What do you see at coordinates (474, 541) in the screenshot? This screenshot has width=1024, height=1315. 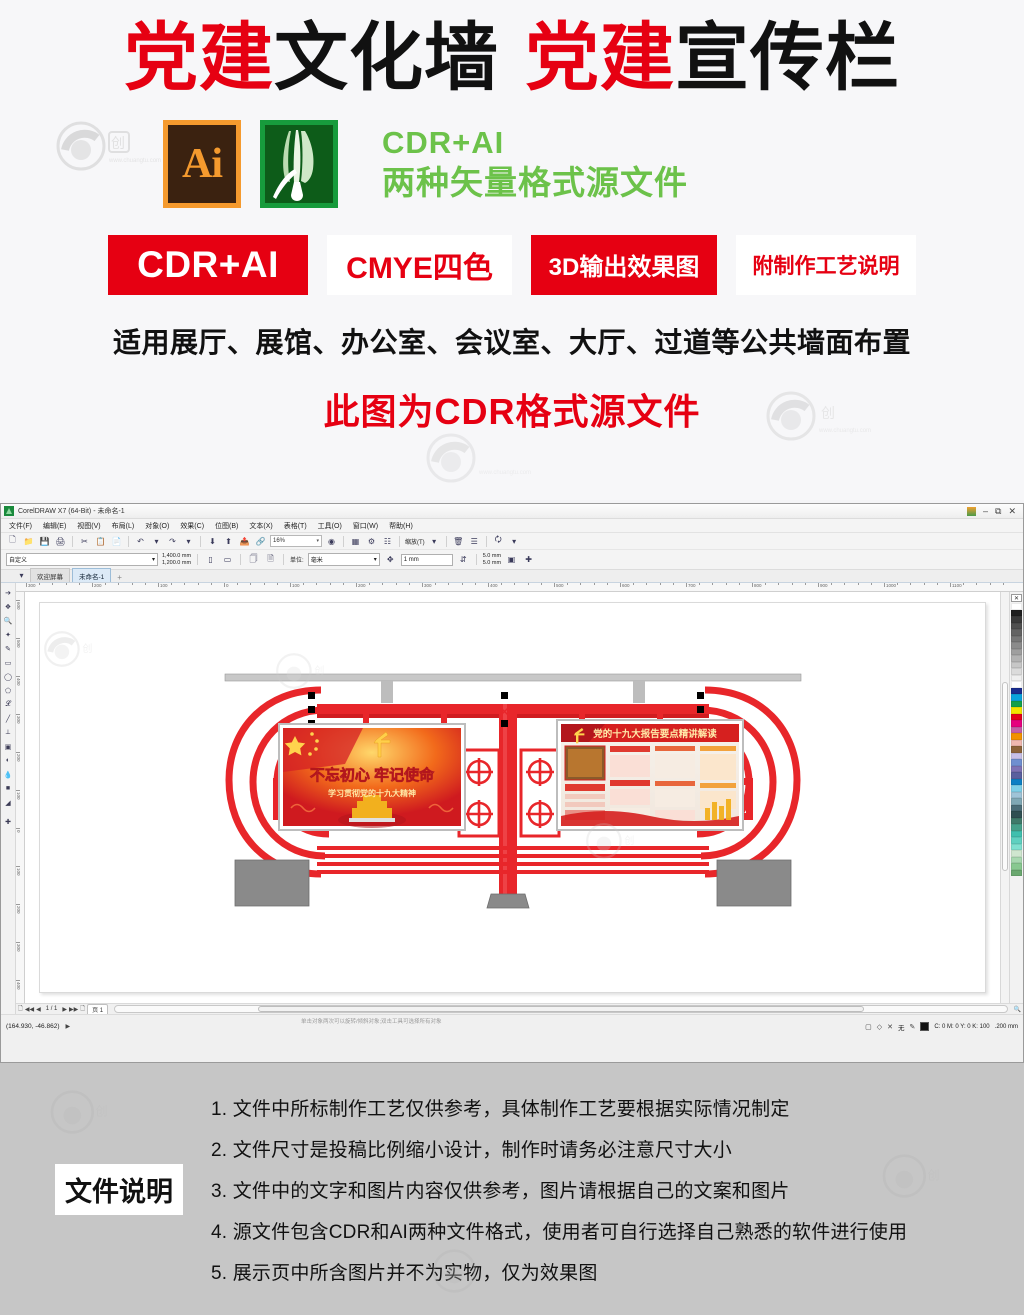 I see `object-properties-icon: ☰` at bounding box center [474, 541].